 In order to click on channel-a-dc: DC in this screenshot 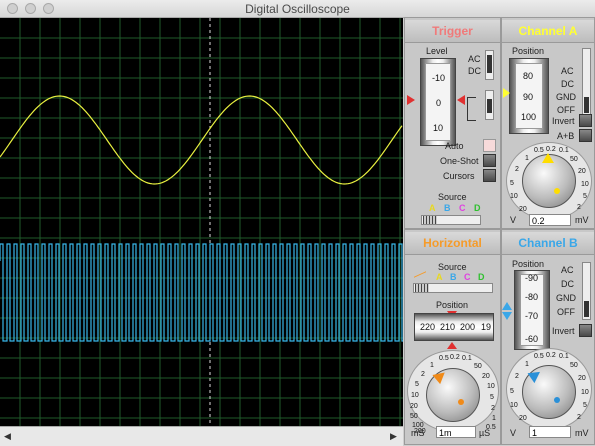, I will do `click(567, 84)`.